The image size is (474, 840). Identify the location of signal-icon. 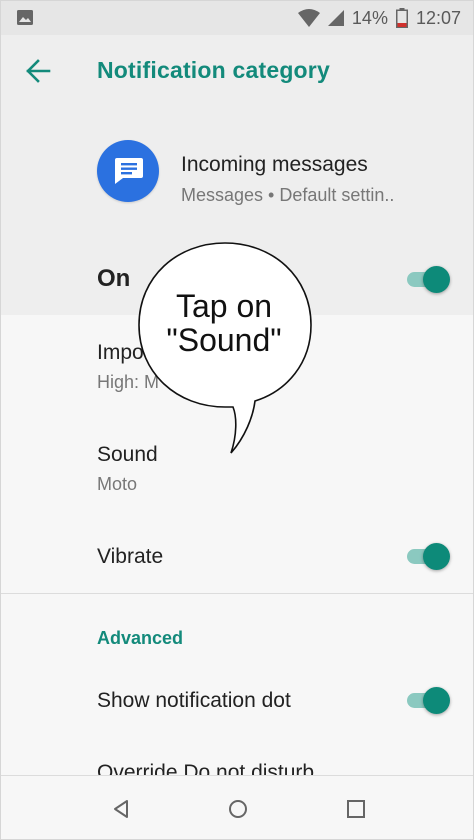
(335, 18).